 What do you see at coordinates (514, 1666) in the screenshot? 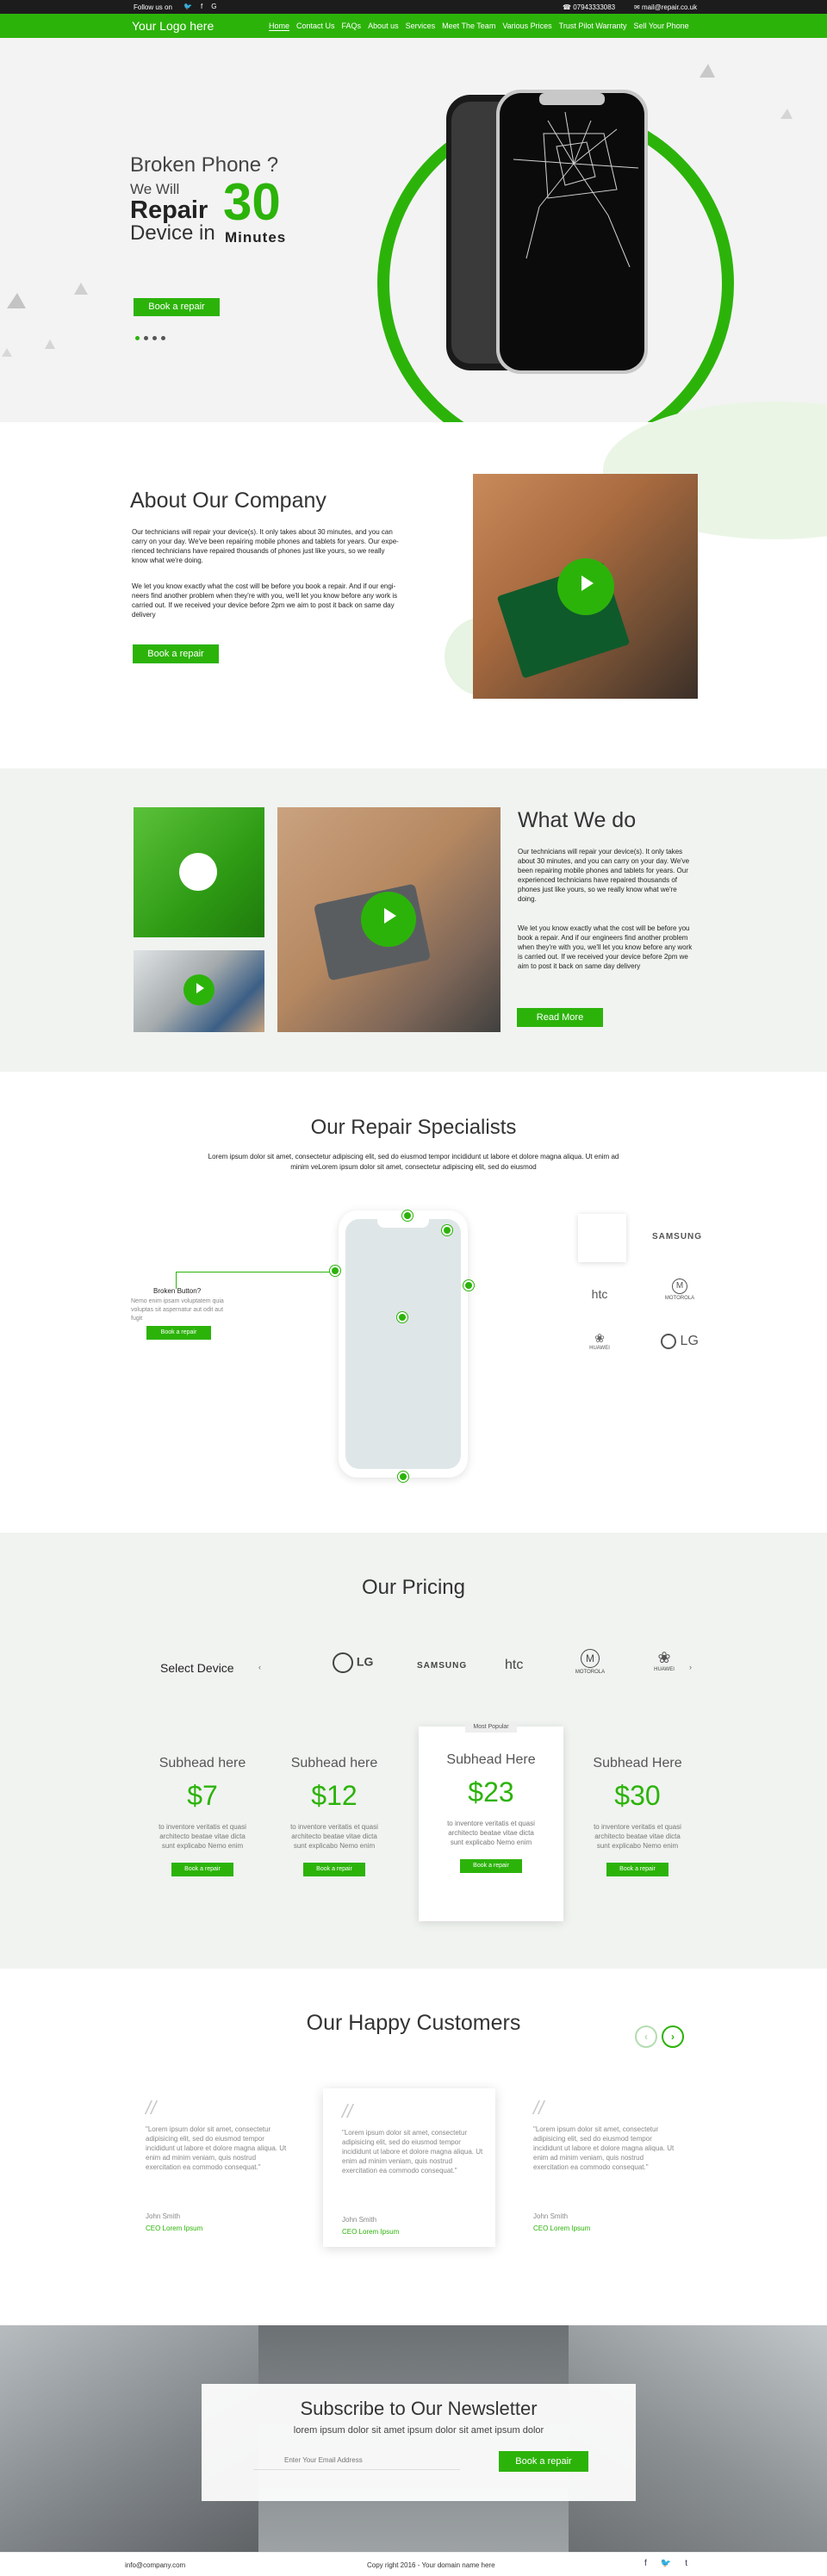
I see `pricing-brand-htc: htc` at bounding box center [514, 1666].